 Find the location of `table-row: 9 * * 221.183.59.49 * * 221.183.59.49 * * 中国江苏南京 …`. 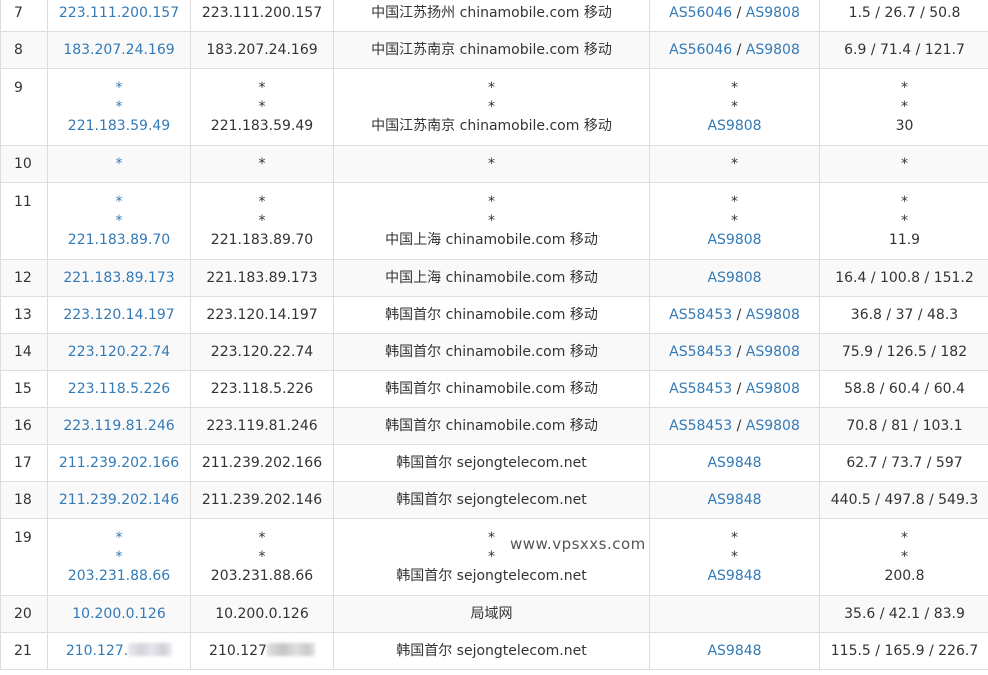

table-row: 9 * * 221.183.59.49 * * 221.183.59.49 * * 中国江苏南京 … is located at coordinates (494, 107).